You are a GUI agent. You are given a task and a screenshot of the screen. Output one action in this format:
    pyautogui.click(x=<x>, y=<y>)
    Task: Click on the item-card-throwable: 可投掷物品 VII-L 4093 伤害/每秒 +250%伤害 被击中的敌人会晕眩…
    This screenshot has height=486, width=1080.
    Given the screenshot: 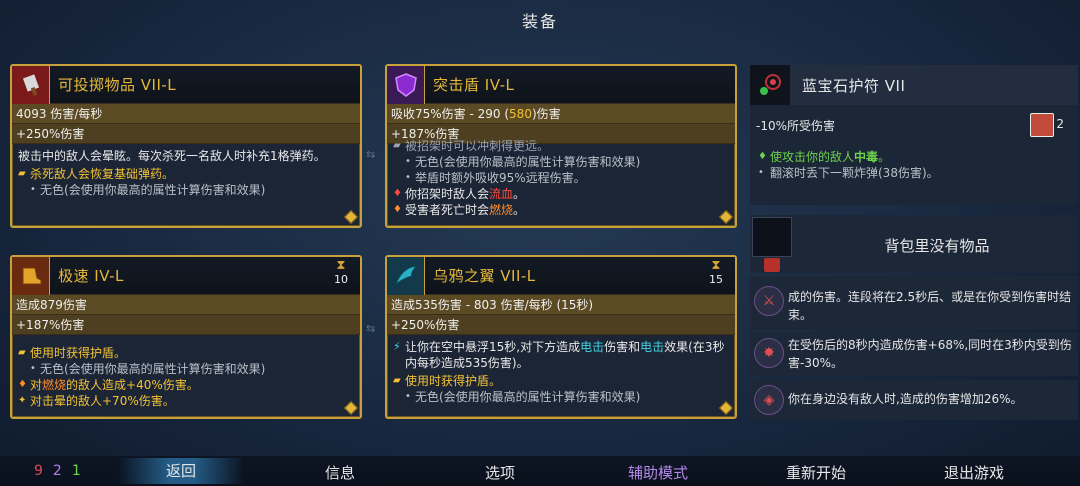 What is the action you would take?
    pyautogui.click(x=186, y=146)
    